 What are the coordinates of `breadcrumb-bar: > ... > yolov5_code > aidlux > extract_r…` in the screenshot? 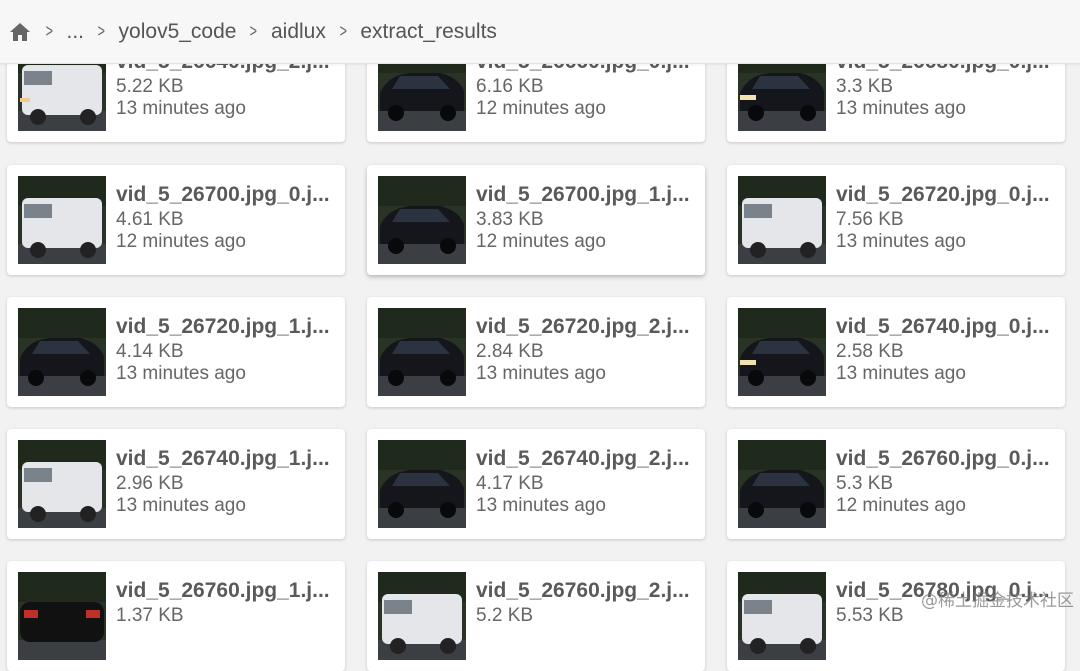 It's located at (540, 32).